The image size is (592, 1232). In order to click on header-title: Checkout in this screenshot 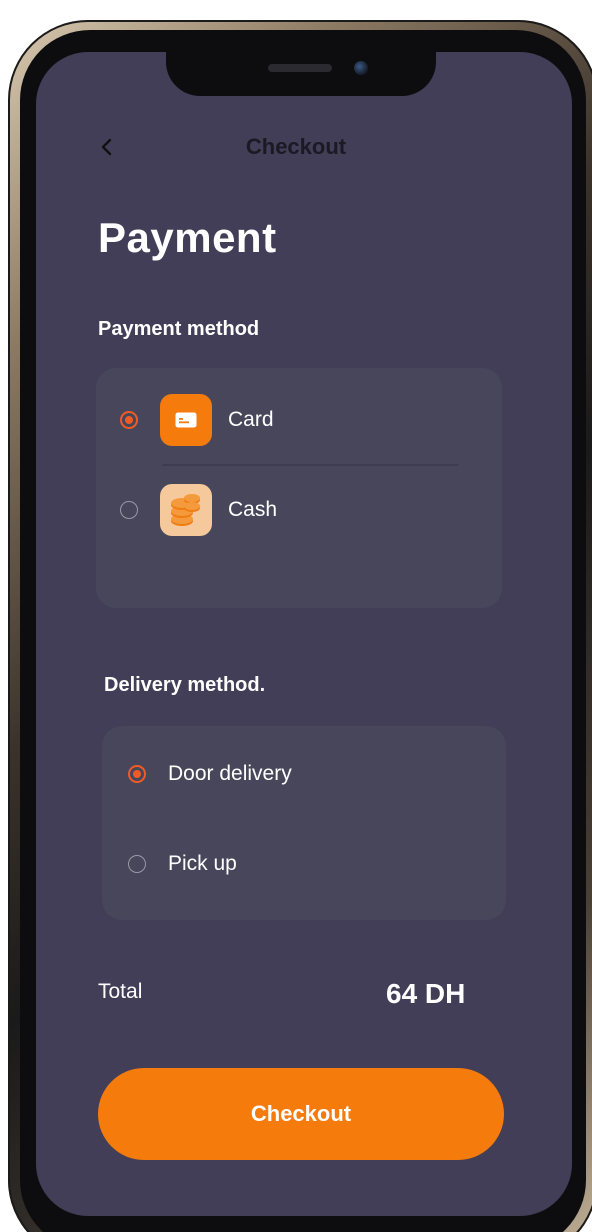, I will do `click(296, 146)`.